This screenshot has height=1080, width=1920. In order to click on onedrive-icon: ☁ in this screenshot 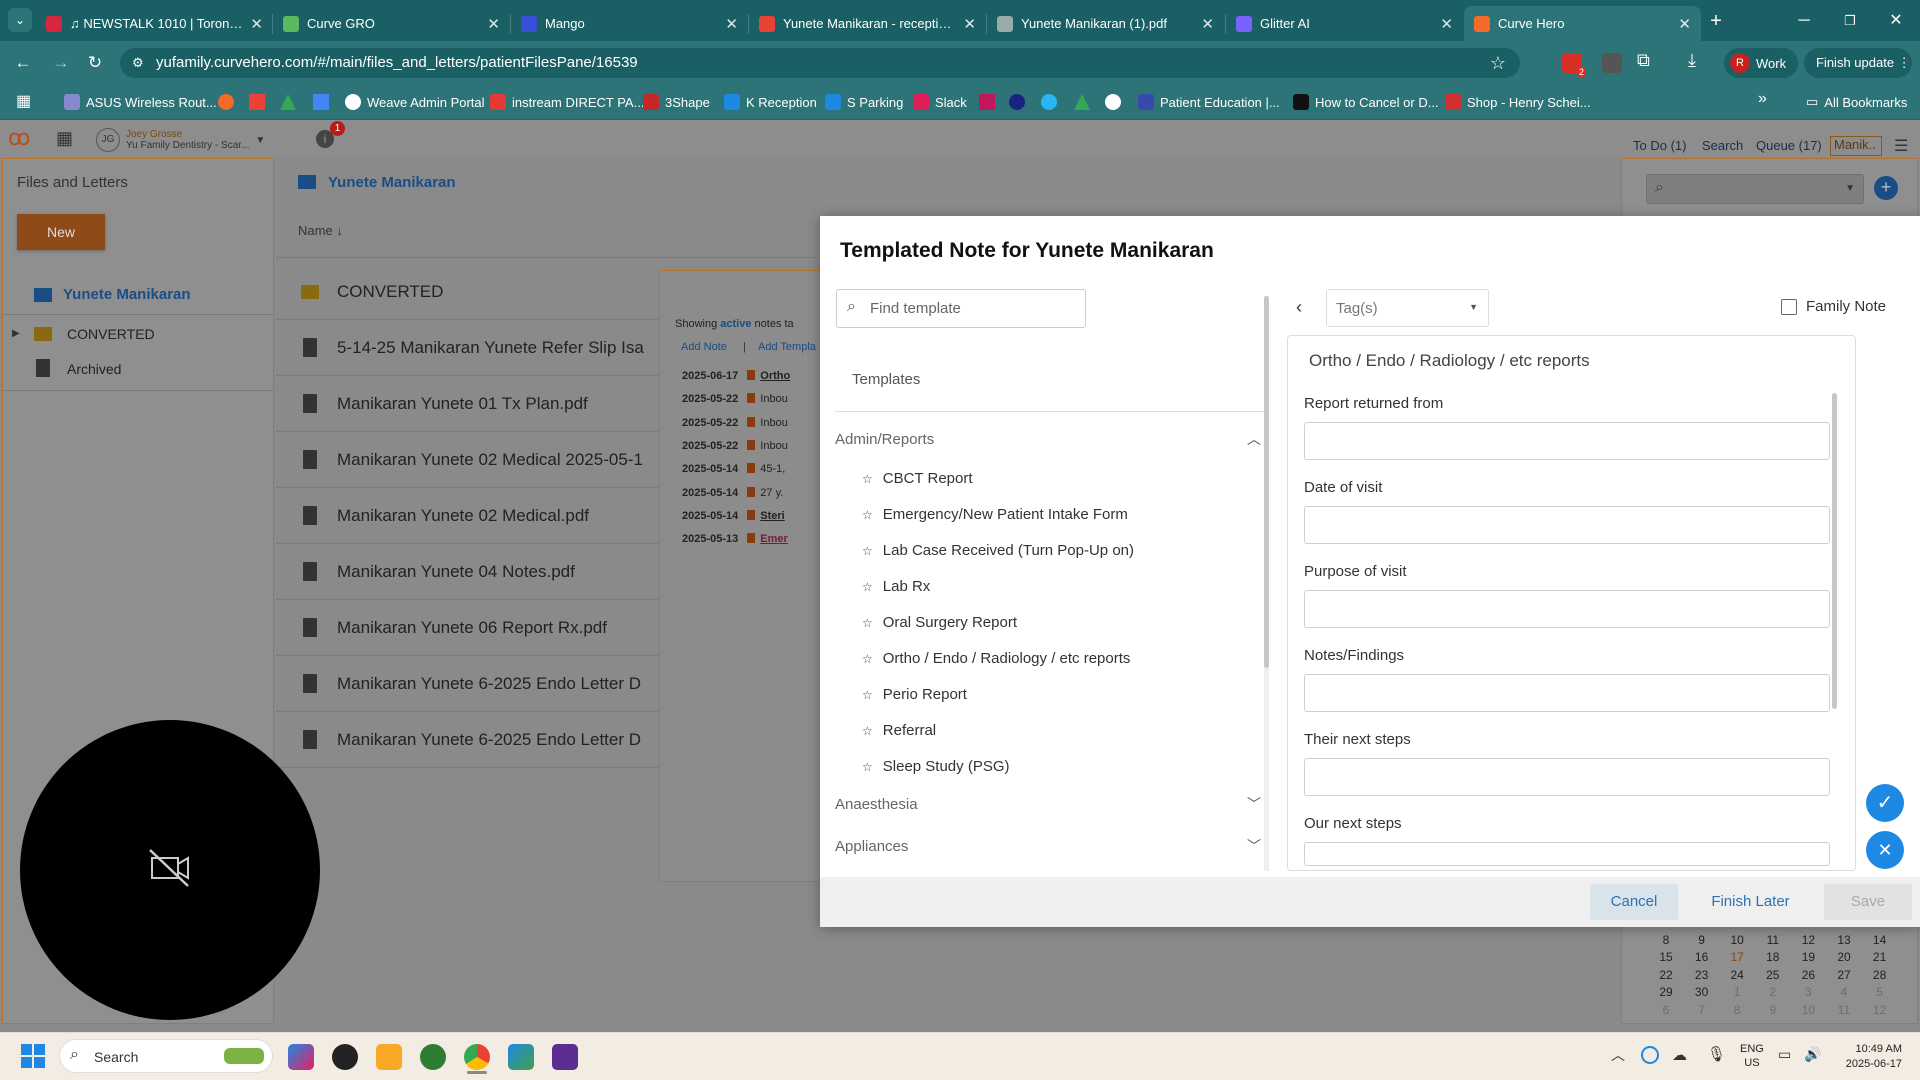, I will do `click(1679, 1055)`.